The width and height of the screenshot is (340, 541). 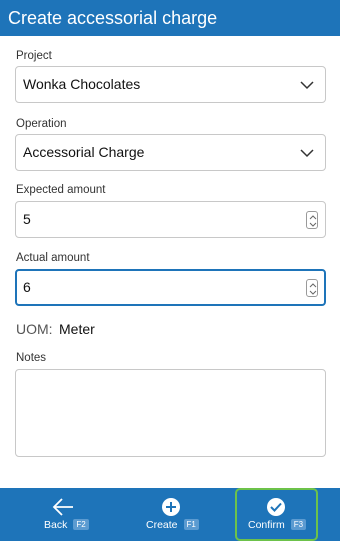 I want to click on bottom-action-bar: Back F2 Create F1 Confirm F3, so click(x=170, y=514).